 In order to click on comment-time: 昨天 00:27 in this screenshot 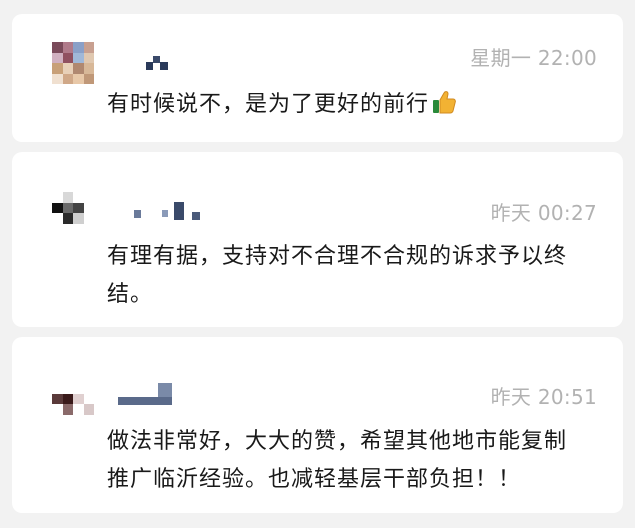, I will do `click(543, 213)`.